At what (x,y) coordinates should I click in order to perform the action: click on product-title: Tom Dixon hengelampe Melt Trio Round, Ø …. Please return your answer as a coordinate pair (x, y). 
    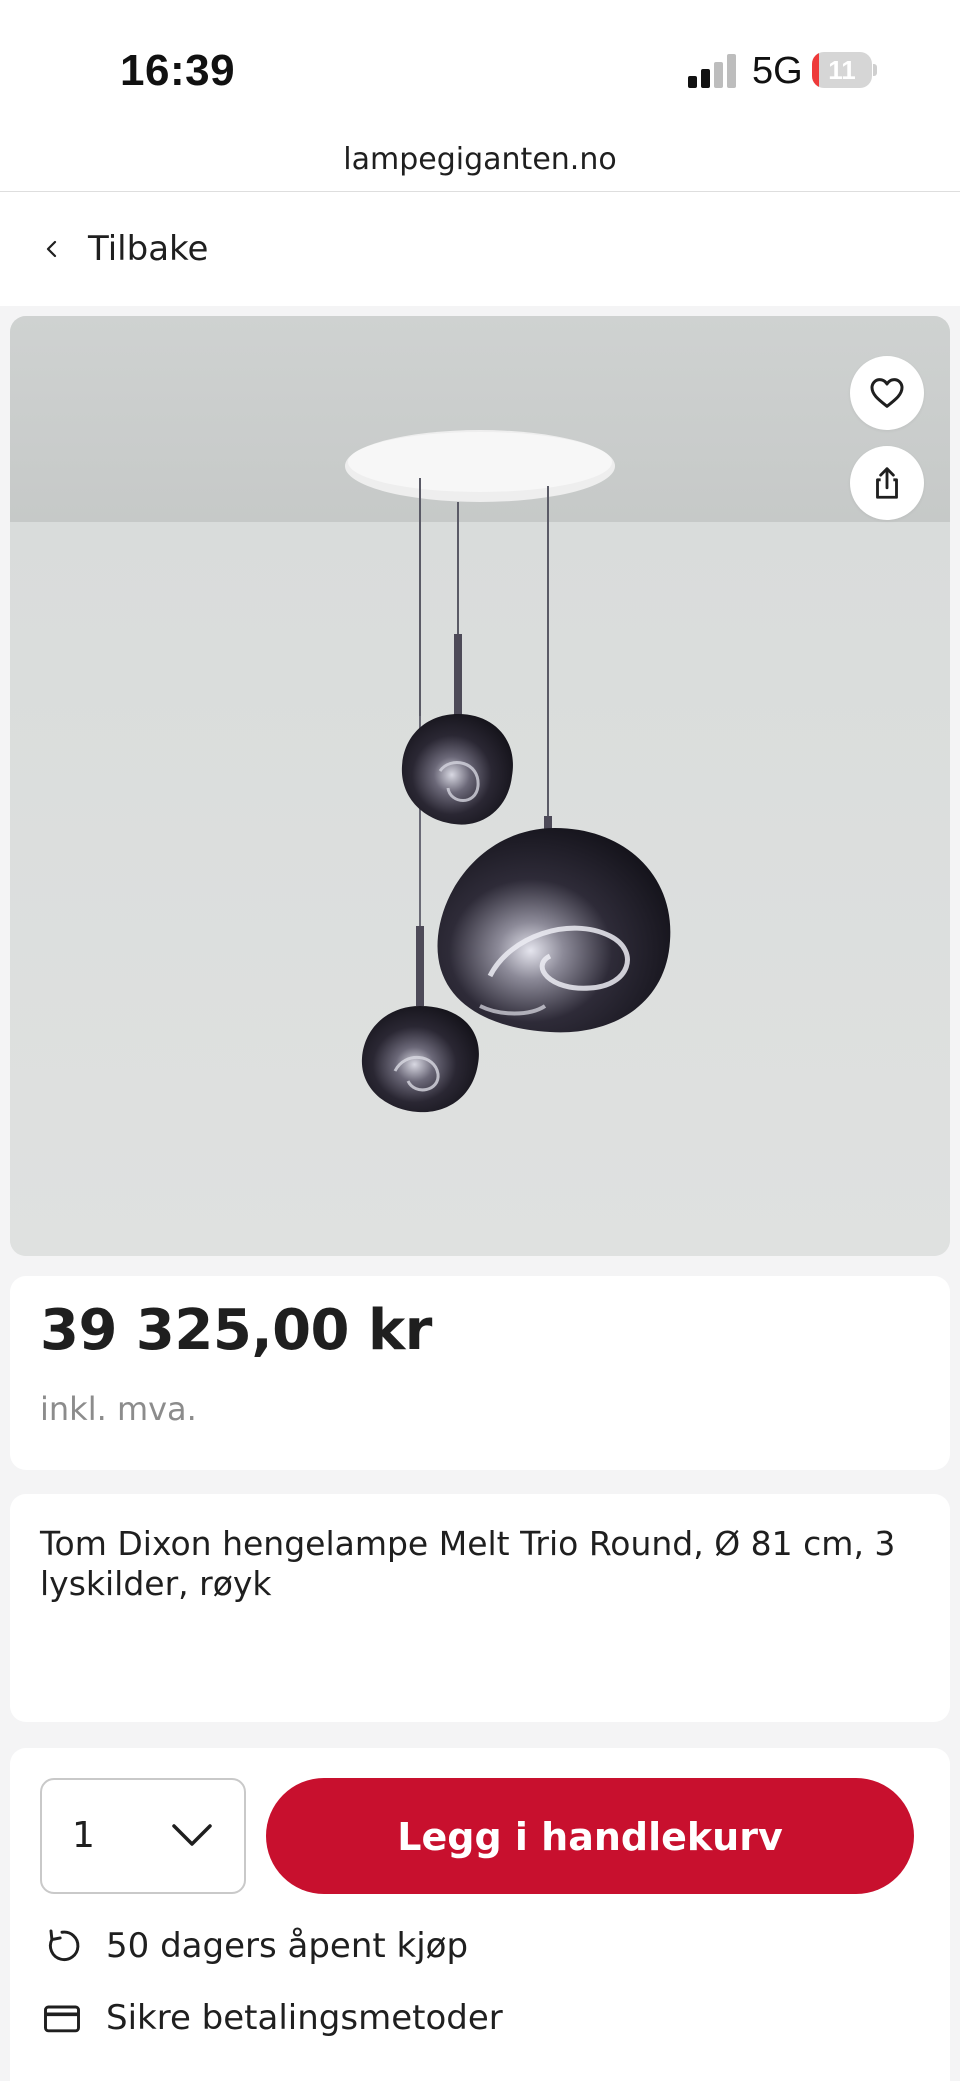
    Looking at the image, I should click on (468, 1563).